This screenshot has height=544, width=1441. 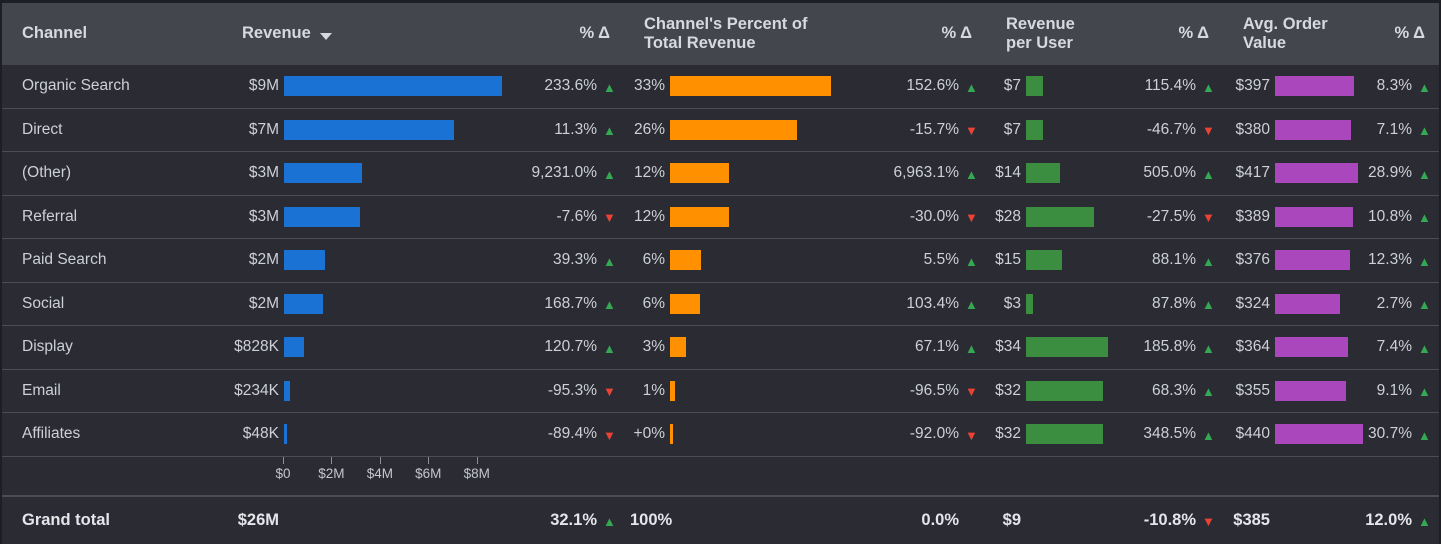 I want to click on avg-order-value-value: $440, so click(x=1252, y=434).